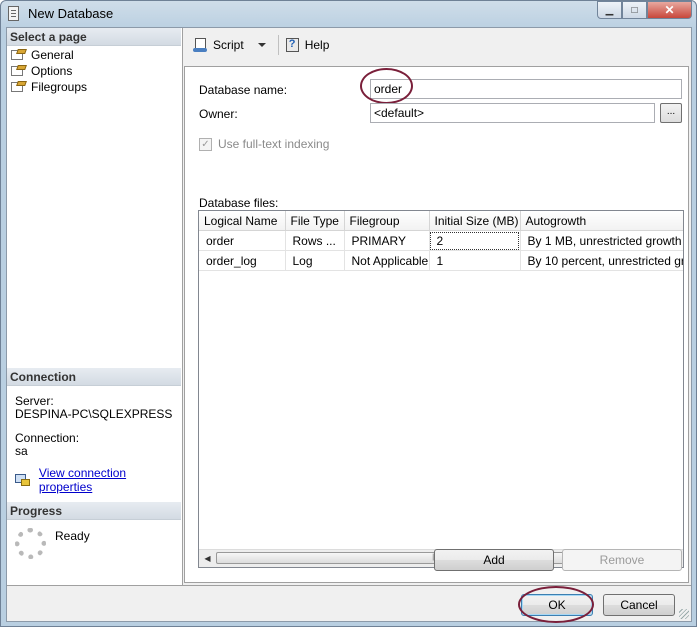 The image size is (697, 627). Describe the element at coordinates (242, 260) in the screenshot. I see `cell-logical-name: order_log` at that location.